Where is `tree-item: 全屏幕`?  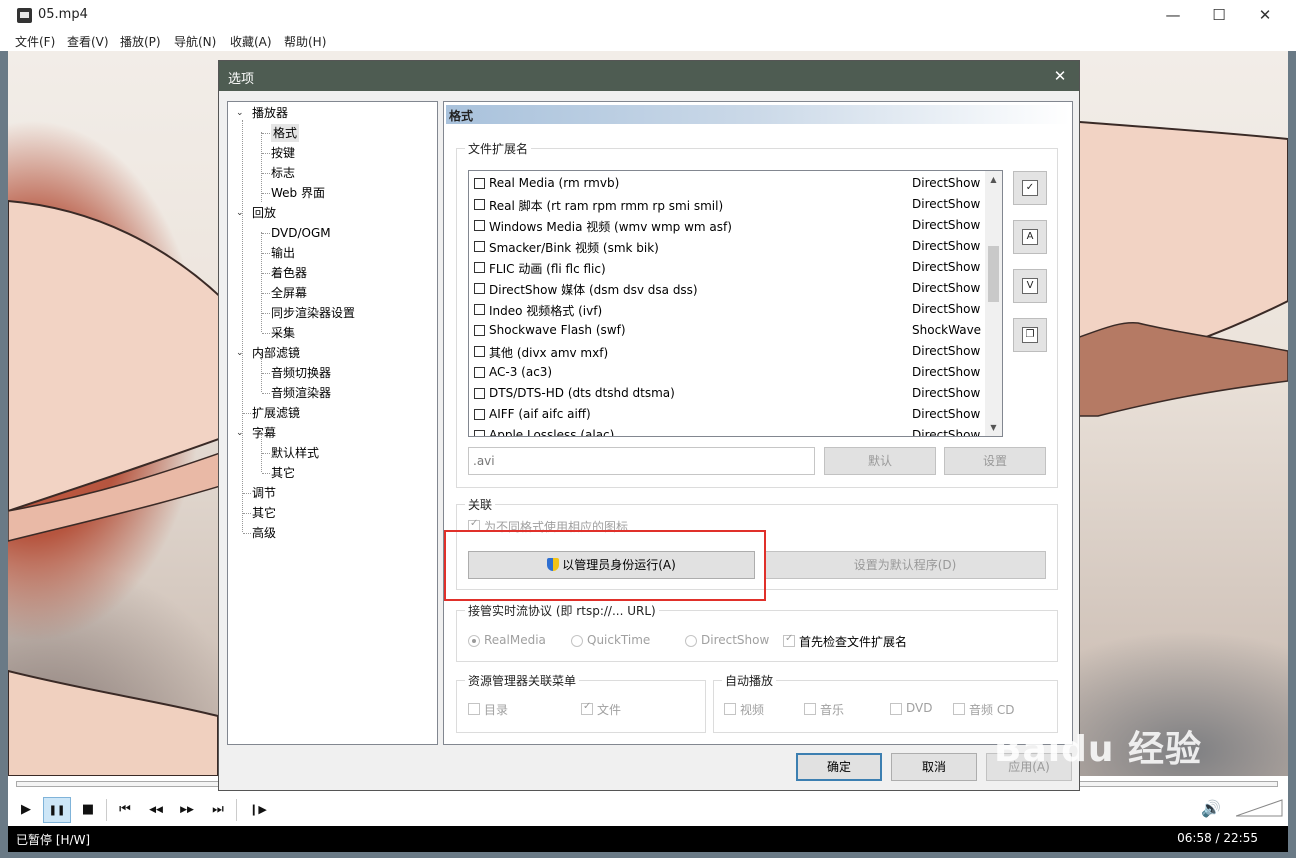
tree-item: 全屏幕 is located at coordinates (289, 293).